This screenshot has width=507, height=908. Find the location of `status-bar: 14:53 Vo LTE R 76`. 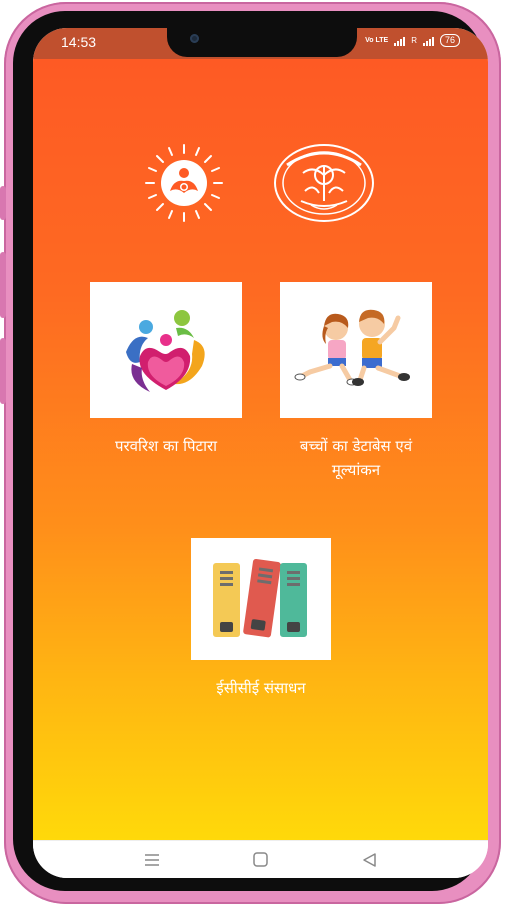

status-bar: 14:53 Vo LTE R 76 is located at coordinates (260, 43).